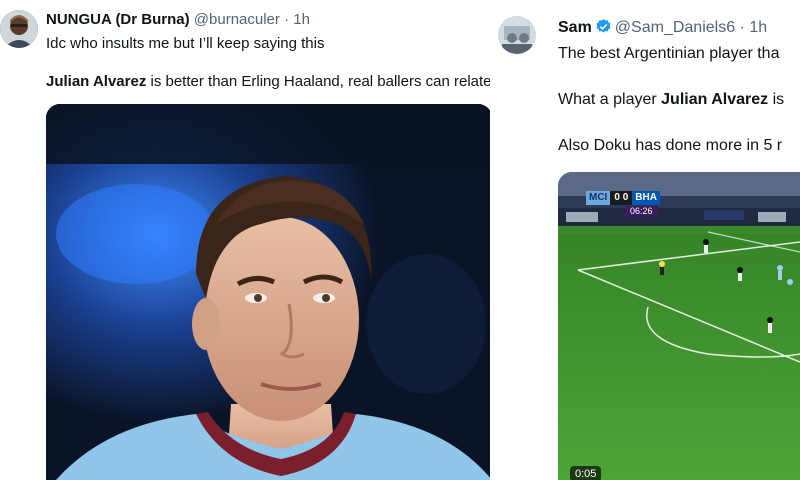 Image resolution: width=800 pixels, height=480 pixels. I want to click on tweet-text-span: What a player, so click(610, 99).